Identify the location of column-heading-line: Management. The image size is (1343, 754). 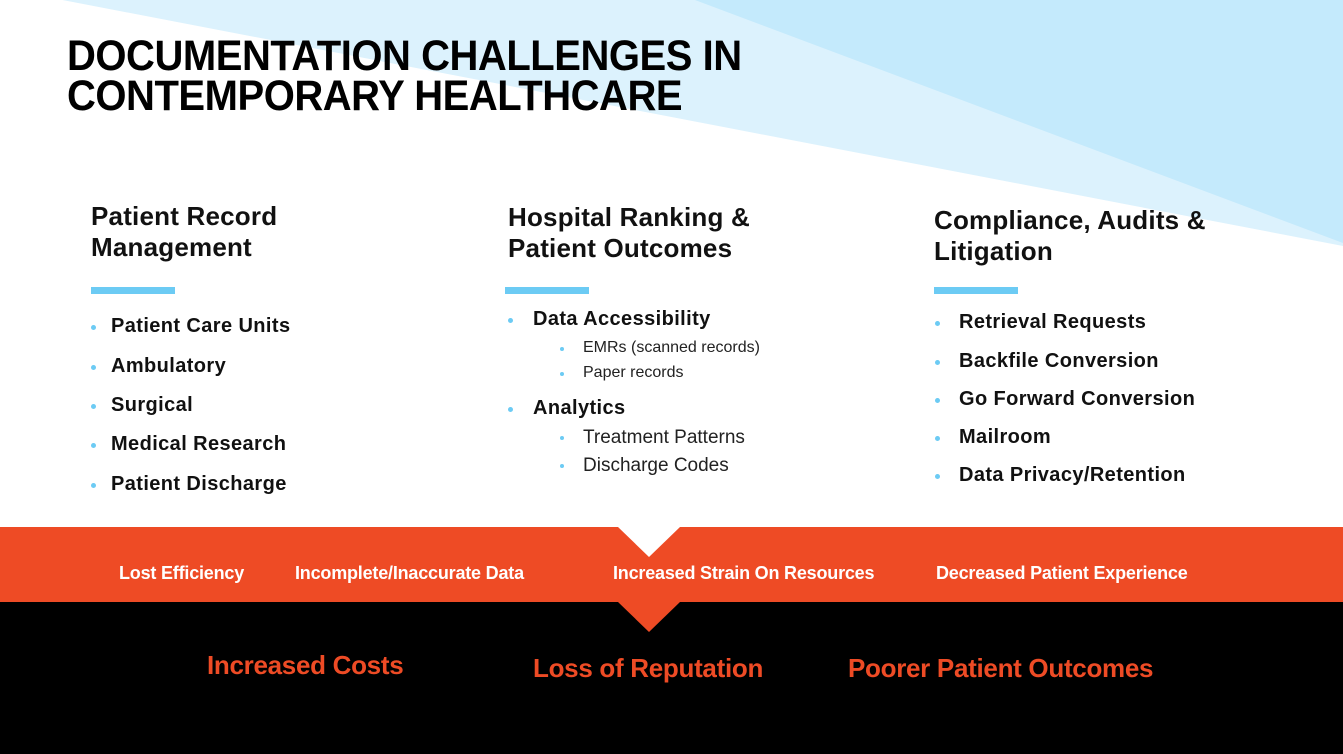
(171, 247).